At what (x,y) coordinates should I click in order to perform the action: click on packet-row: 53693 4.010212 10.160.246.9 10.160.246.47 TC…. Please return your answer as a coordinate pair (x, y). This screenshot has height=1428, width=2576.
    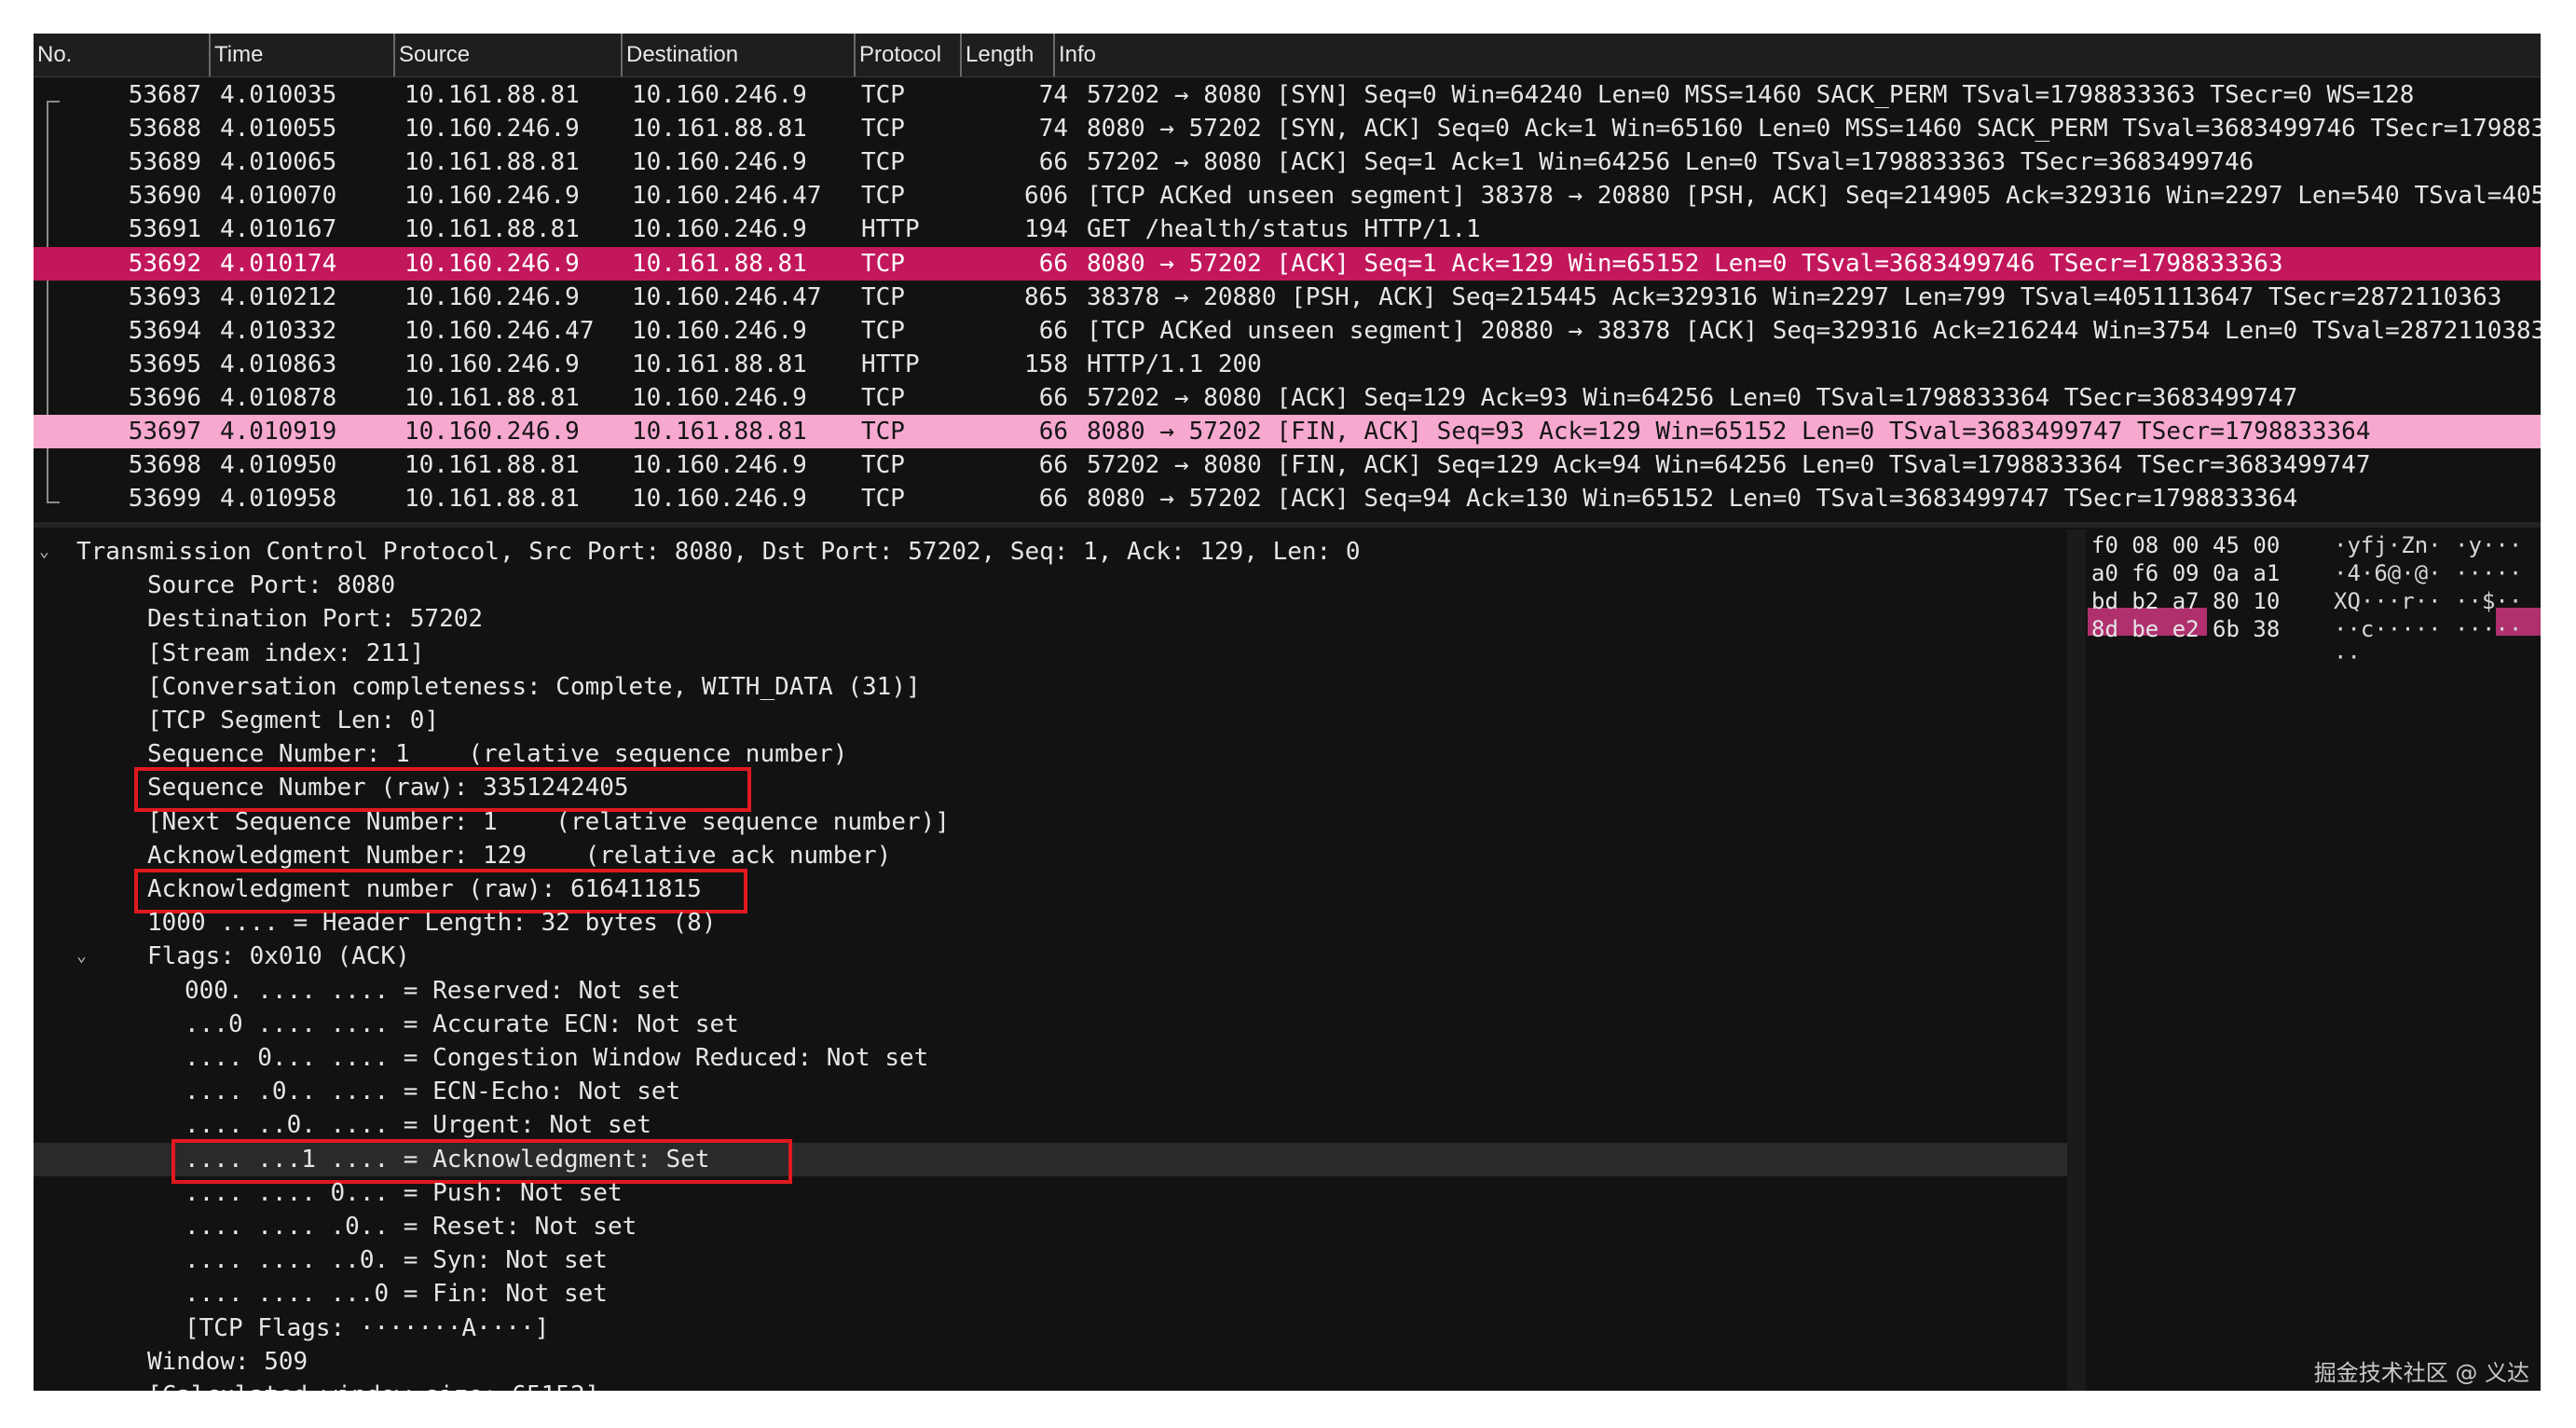
    Looking at the image, I should click on (1287, 297).